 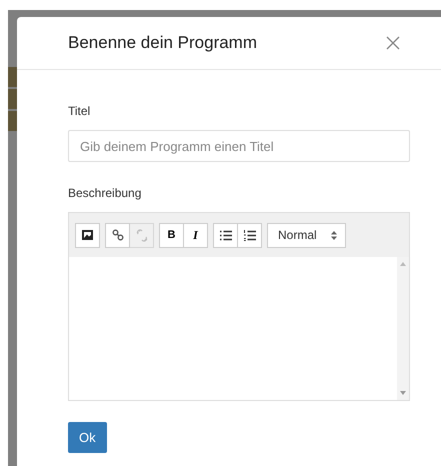 What do you see at coordinates (142, 235) in the screenshot?
I see `unlink-icon` at bounding box center [142, 235].